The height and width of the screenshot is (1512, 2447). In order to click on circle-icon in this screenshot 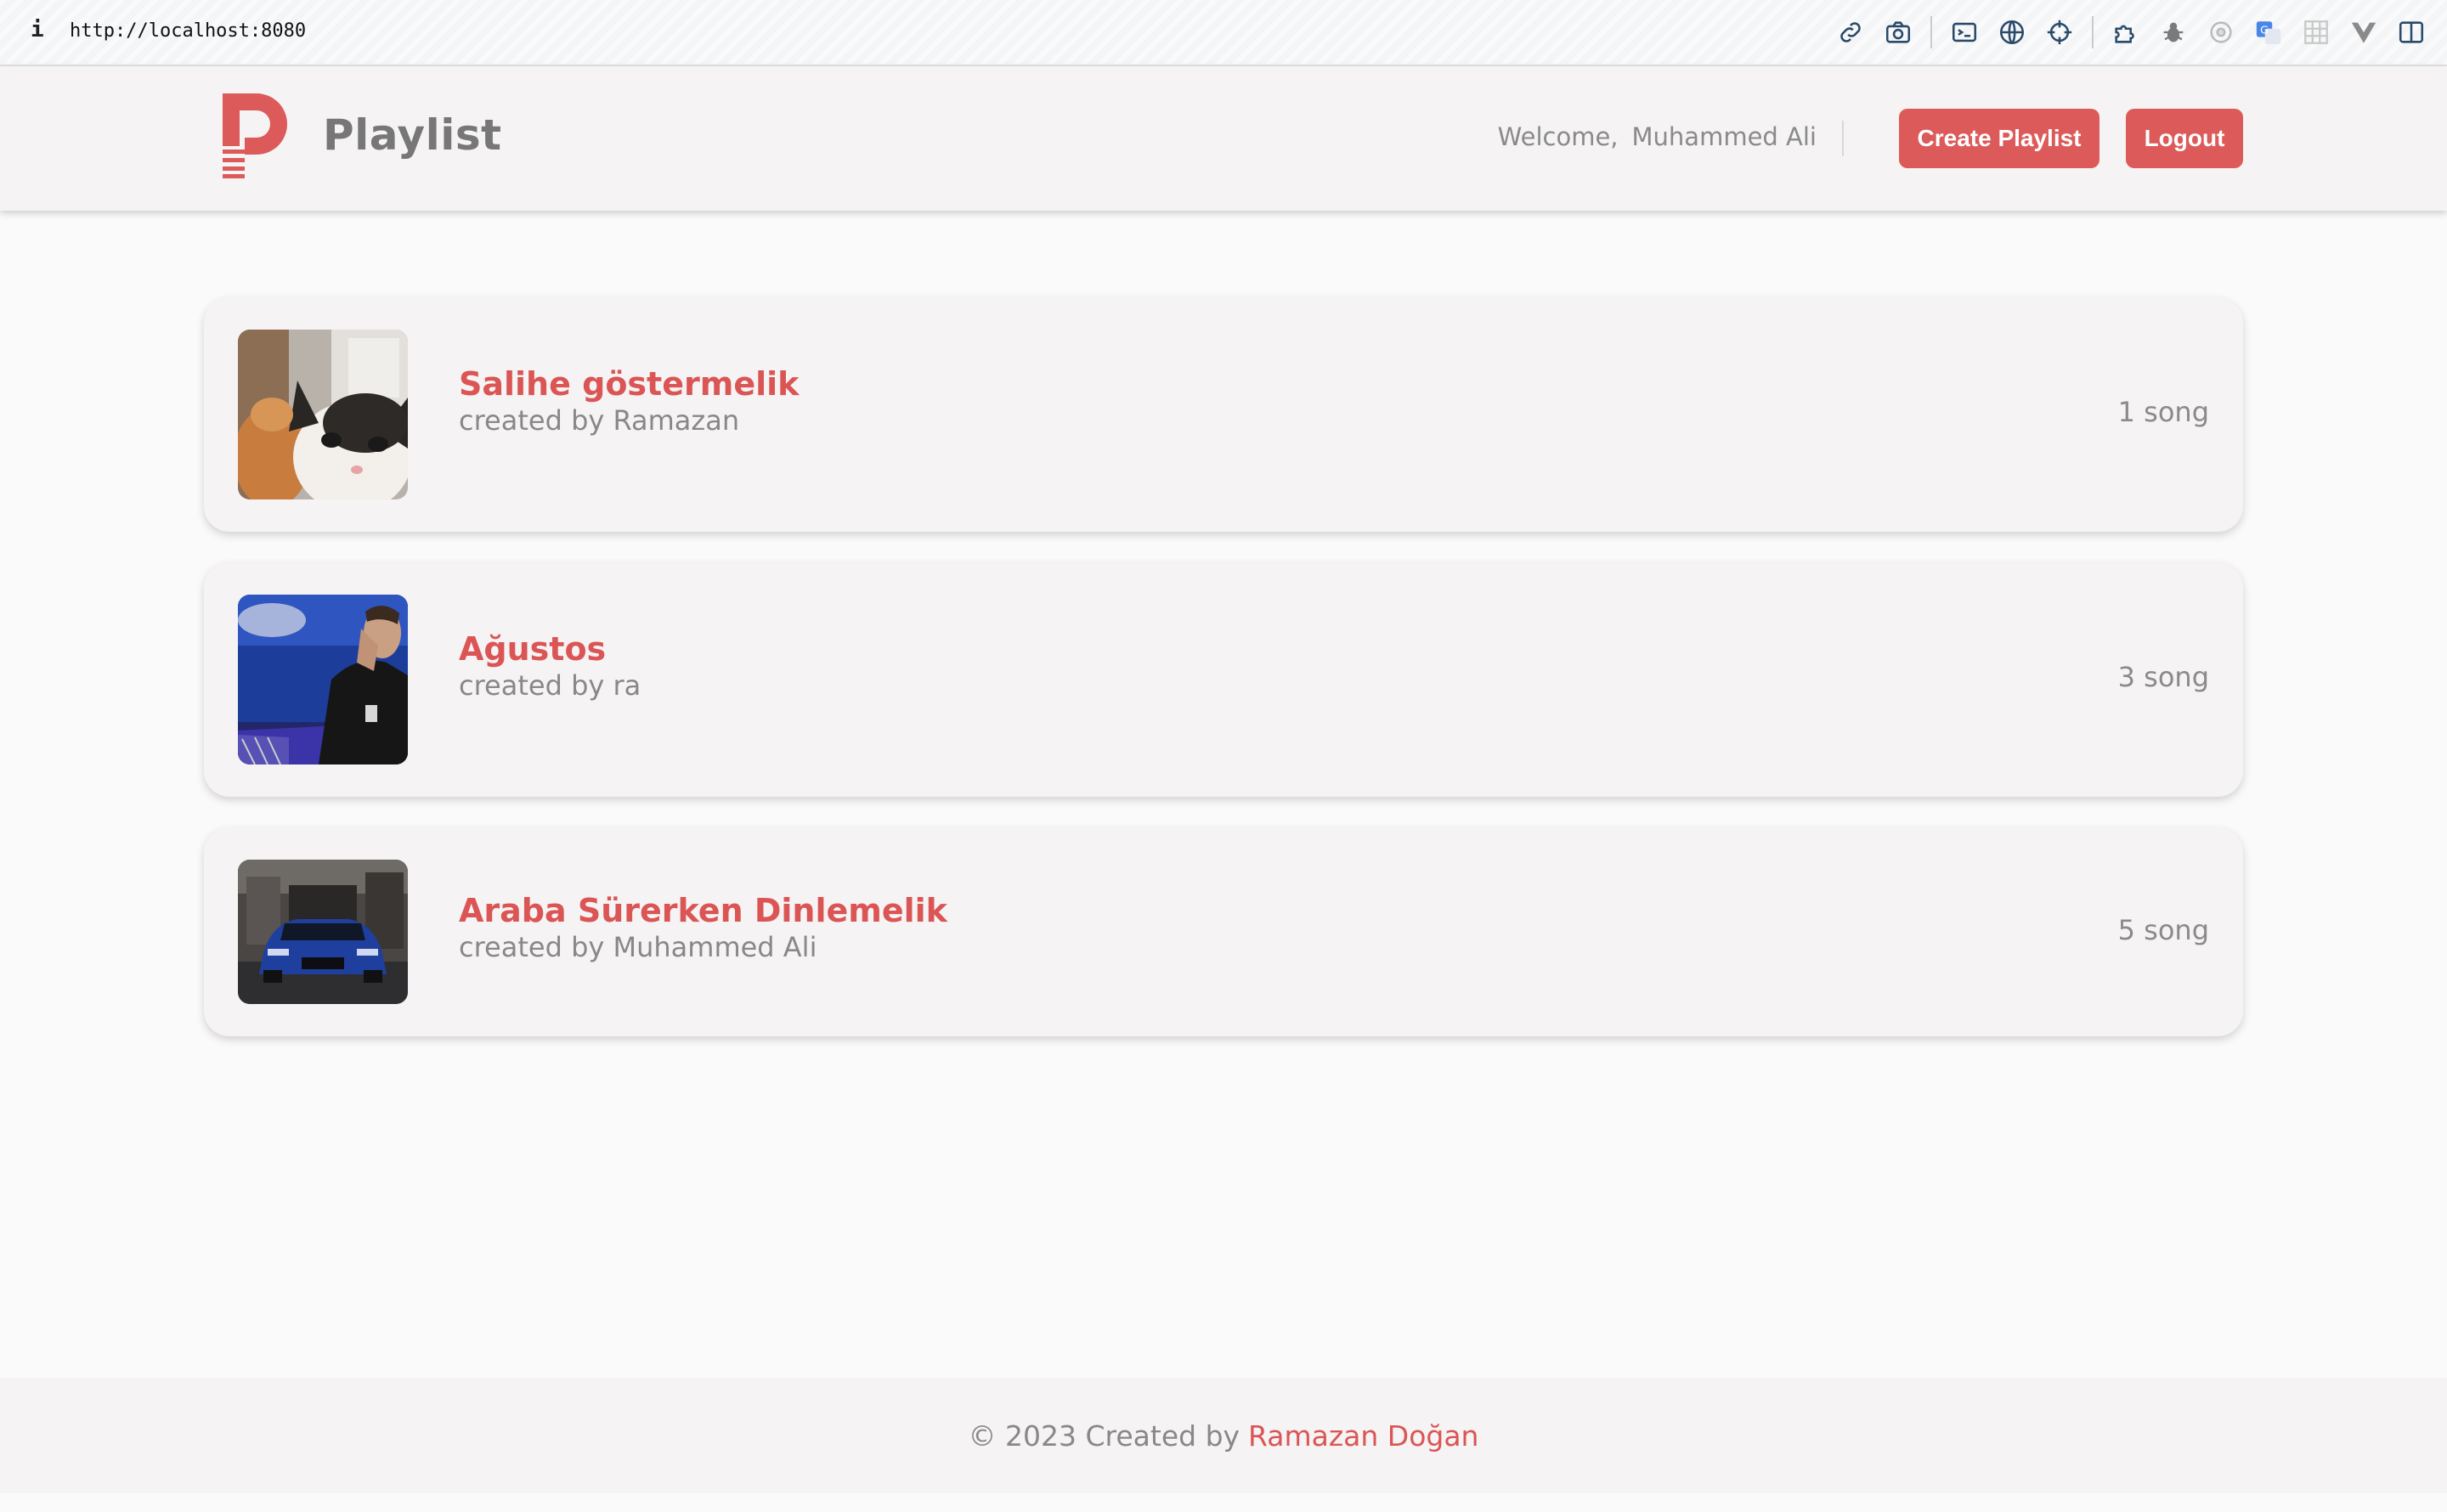, I will do `click(2221, 32)`.